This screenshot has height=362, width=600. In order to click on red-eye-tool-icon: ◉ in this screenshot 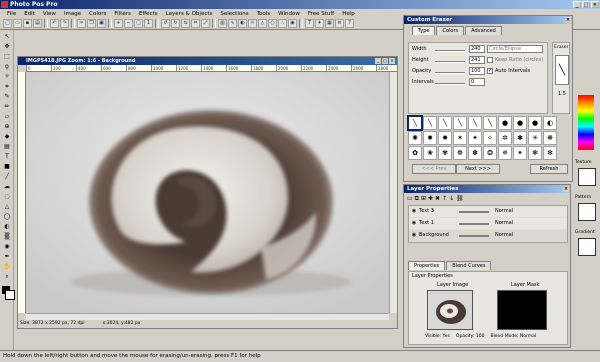, I will do `click(7, 246)`.